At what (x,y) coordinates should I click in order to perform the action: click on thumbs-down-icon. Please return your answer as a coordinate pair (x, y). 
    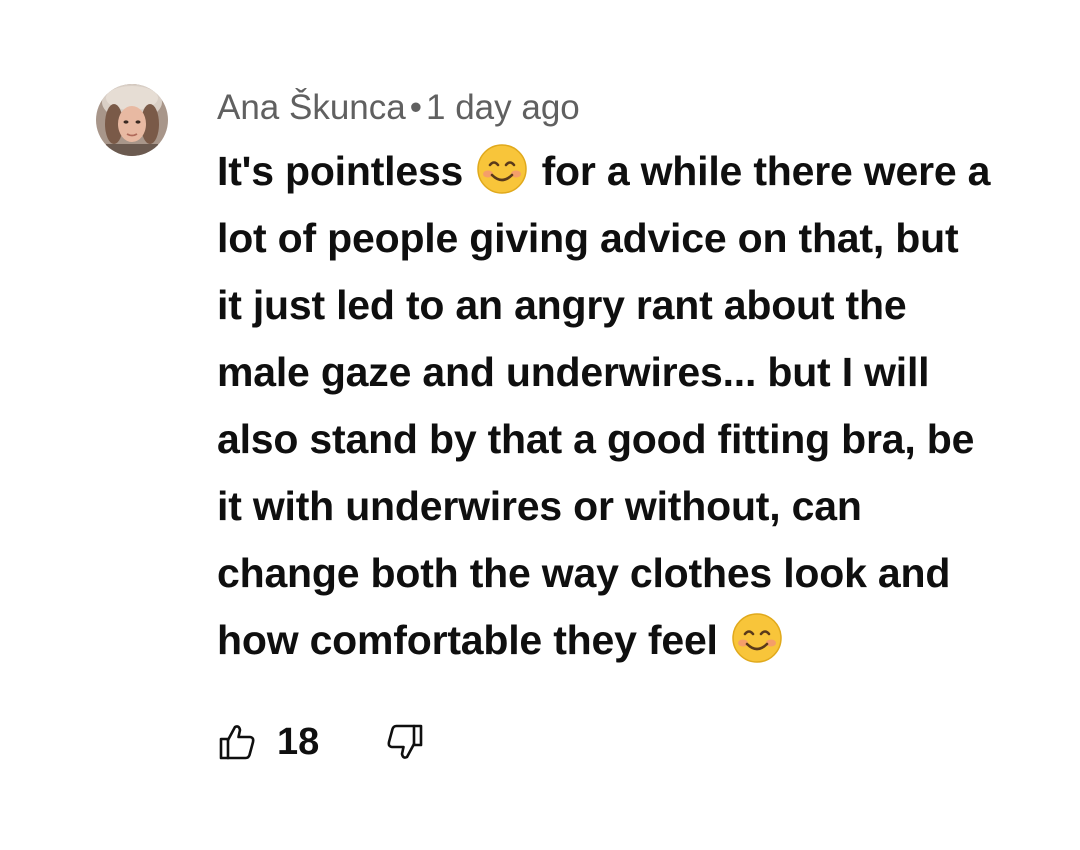
    Looking at the image, I should click on (405, 742).